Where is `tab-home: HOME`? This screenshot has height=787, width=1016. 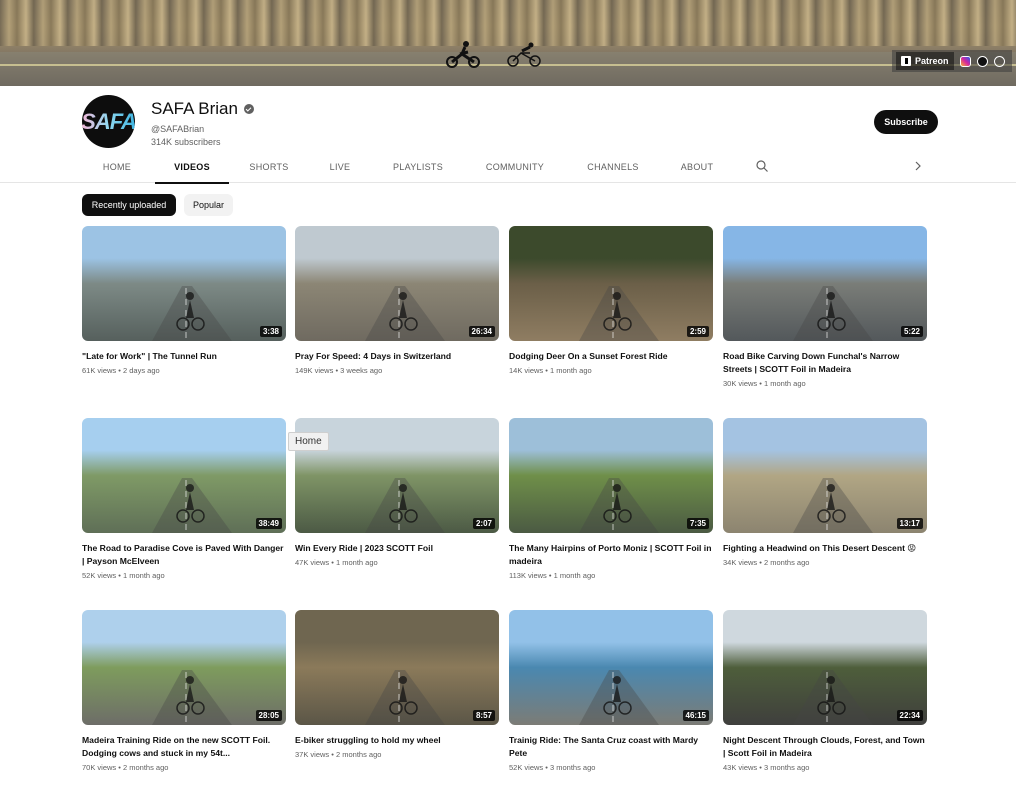
tab-home: HOME is located at coordinates (117, 166).